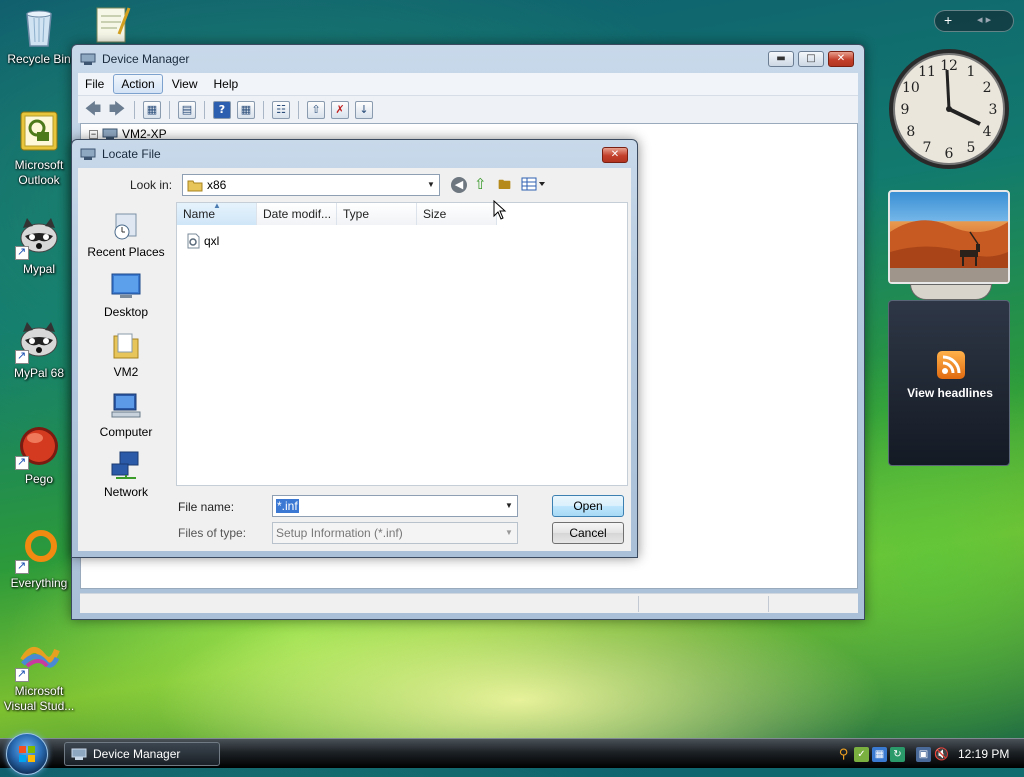 The height and width of the screenshot is (777, 1024). Describe the element at coordinates (971, 148) in the screenshot. I see `clock-numeral: 5` at that location.